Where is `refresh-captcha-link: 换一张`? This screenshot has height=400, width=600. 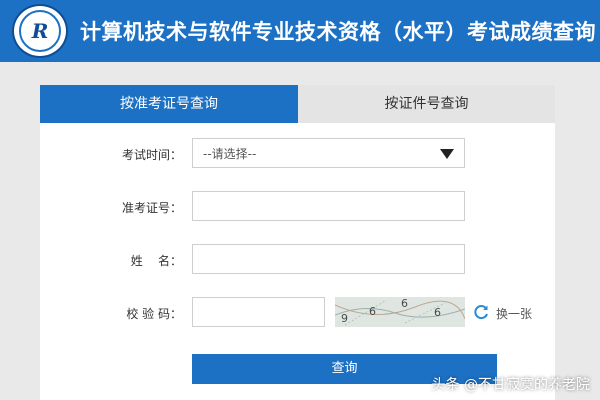 refresh-captcha-link: 换一张 is located at coordinates (514, 313).